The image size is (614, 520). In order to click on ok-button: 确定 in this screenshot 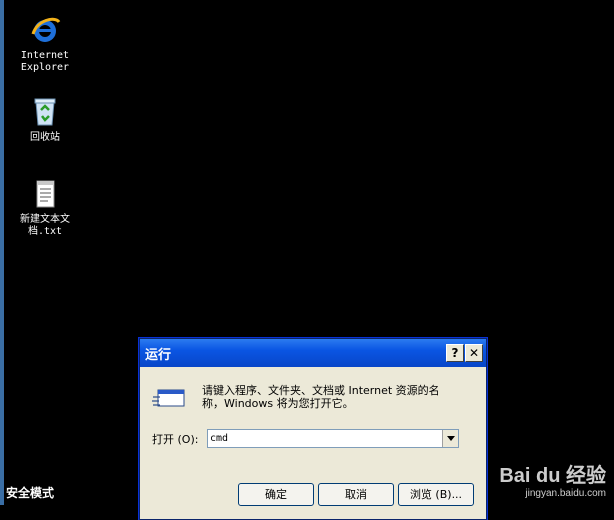, I will do `click(276, 494)`.